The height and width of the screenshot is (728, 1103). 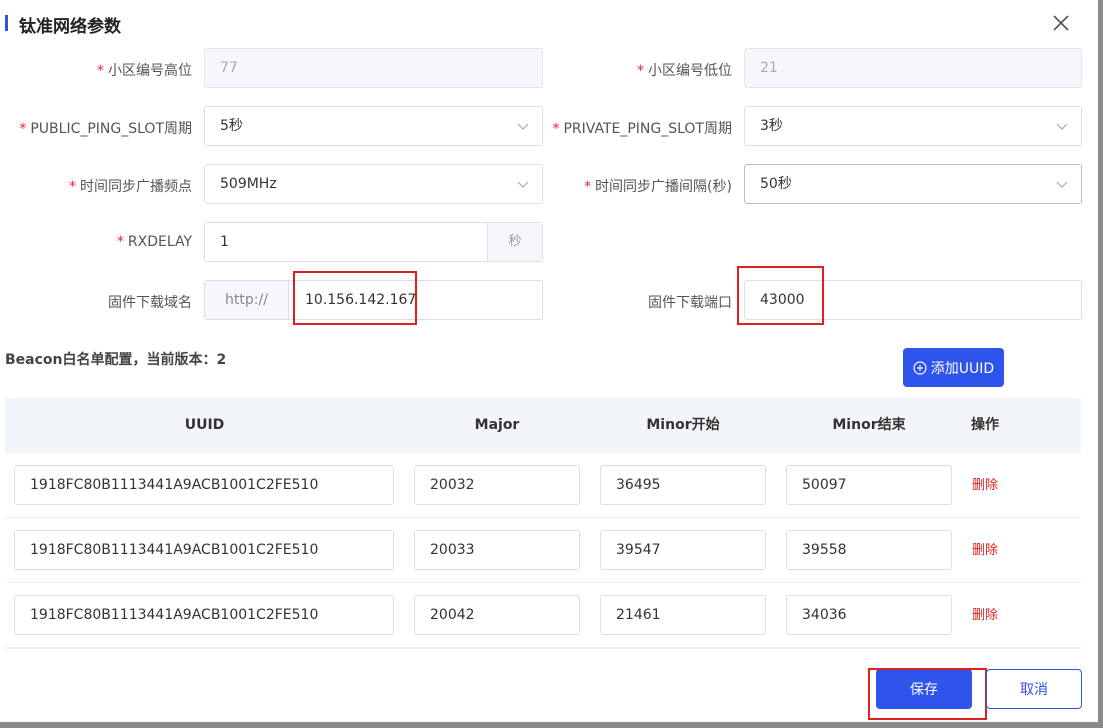 What do you see at coordinates (642, 129) in the screenshot?
I see `private-ping-label: * PRIVATE_PING_SLOT周期` at bounding box center [642, 129].